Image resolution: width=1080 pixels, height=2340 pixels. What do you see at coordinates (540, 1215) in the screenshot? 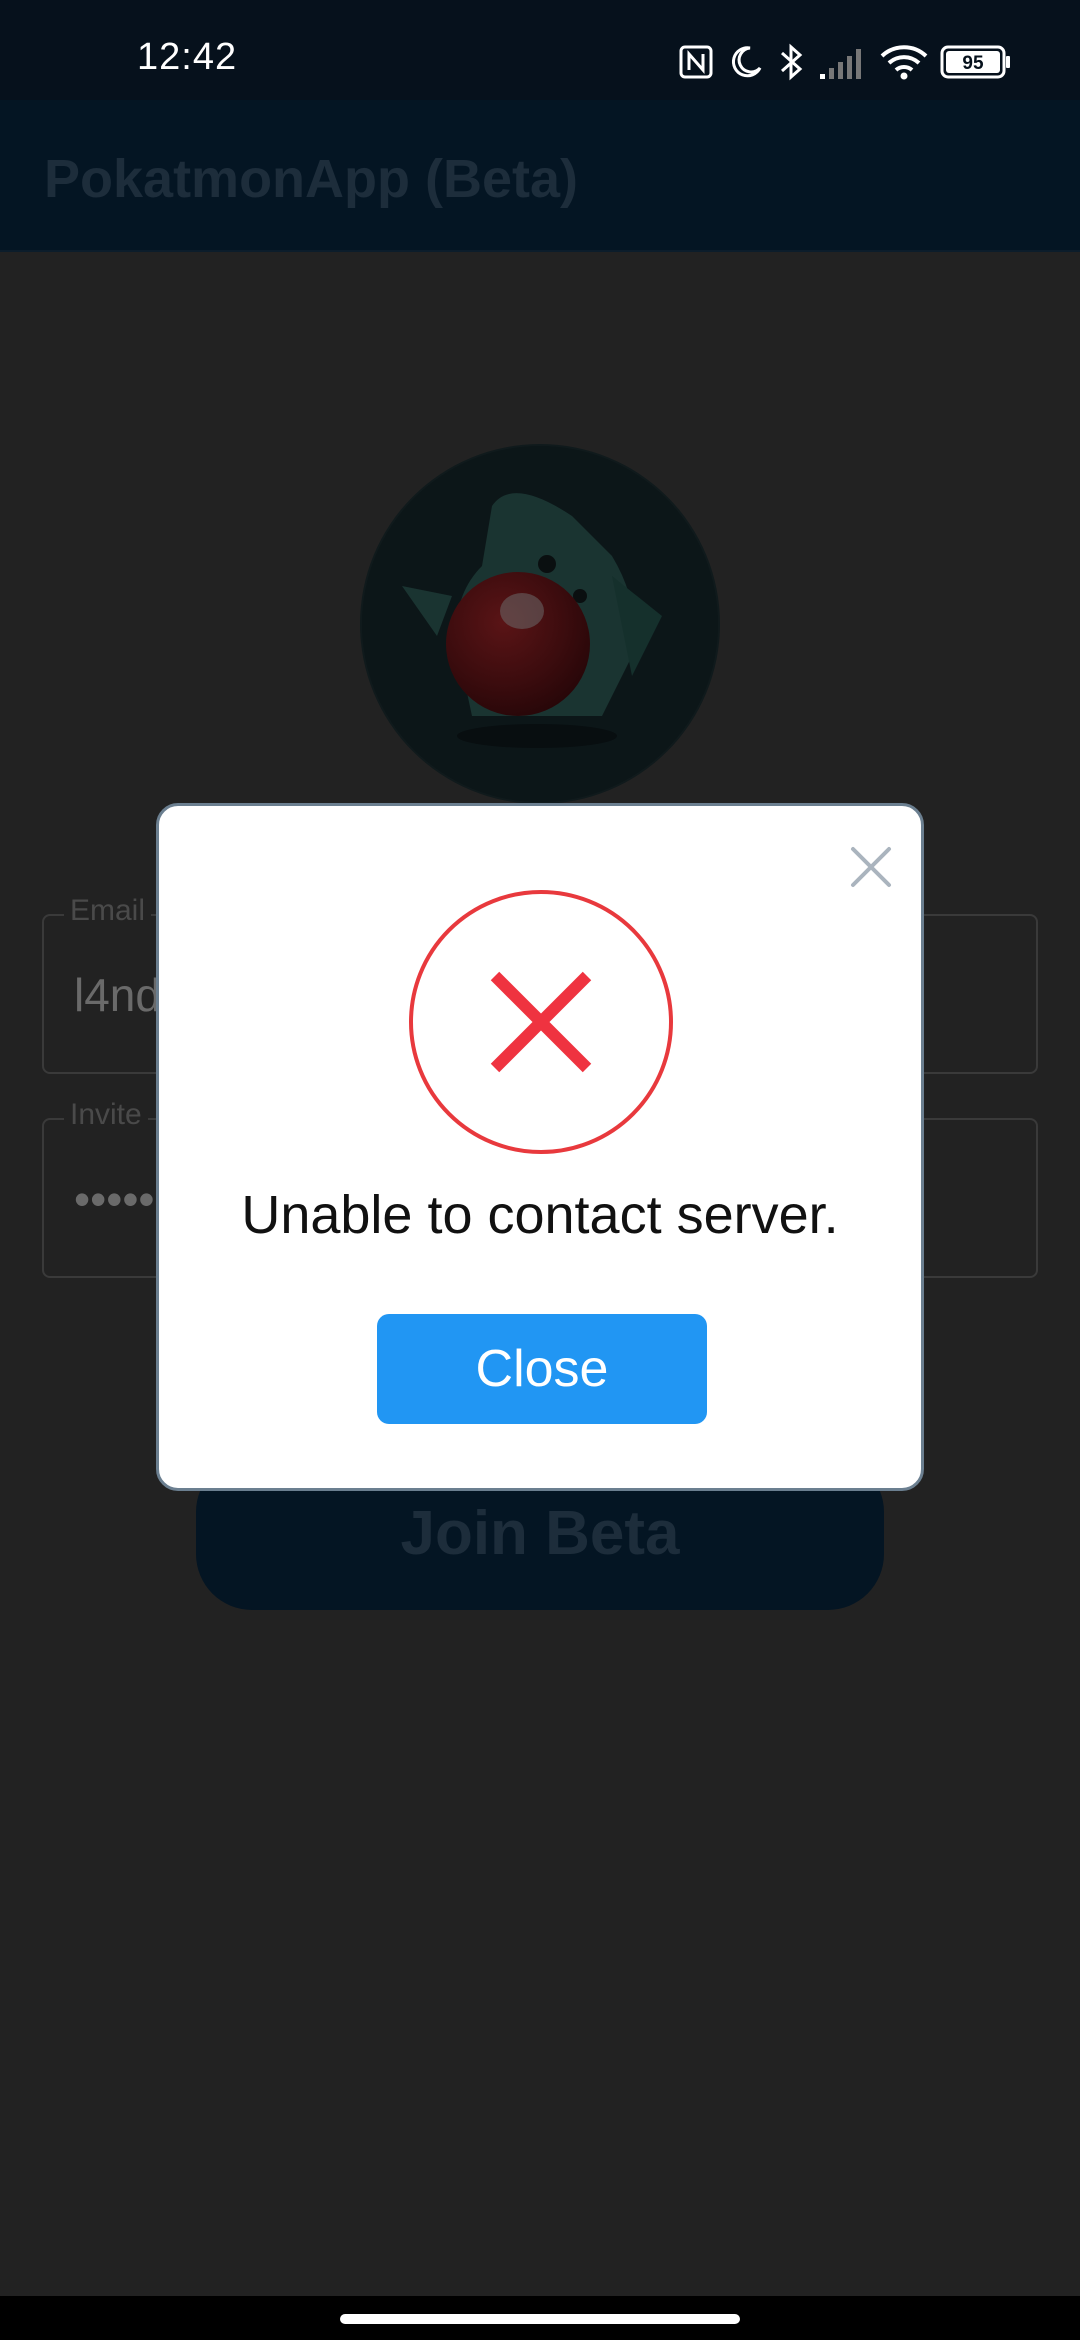
I see `error-message: Unable to contact server.` at bounding box center [540, 1215].